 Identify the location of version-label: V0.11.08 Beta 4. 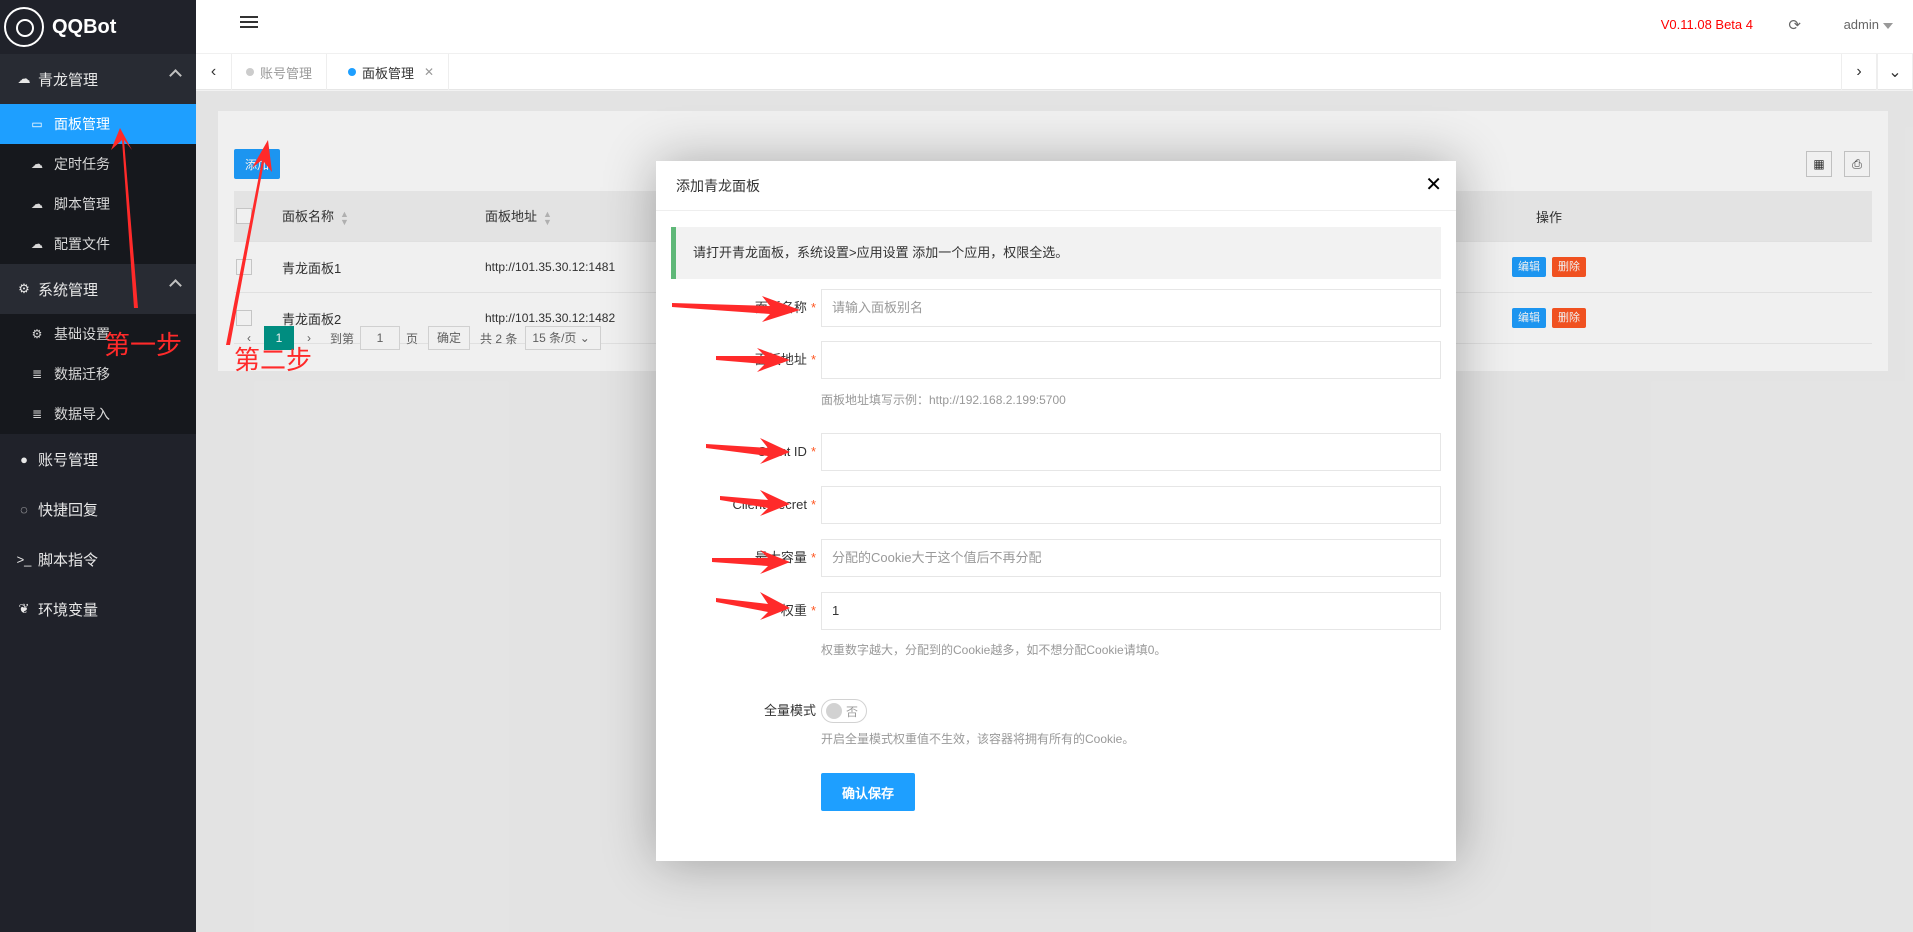
(1706, 24).